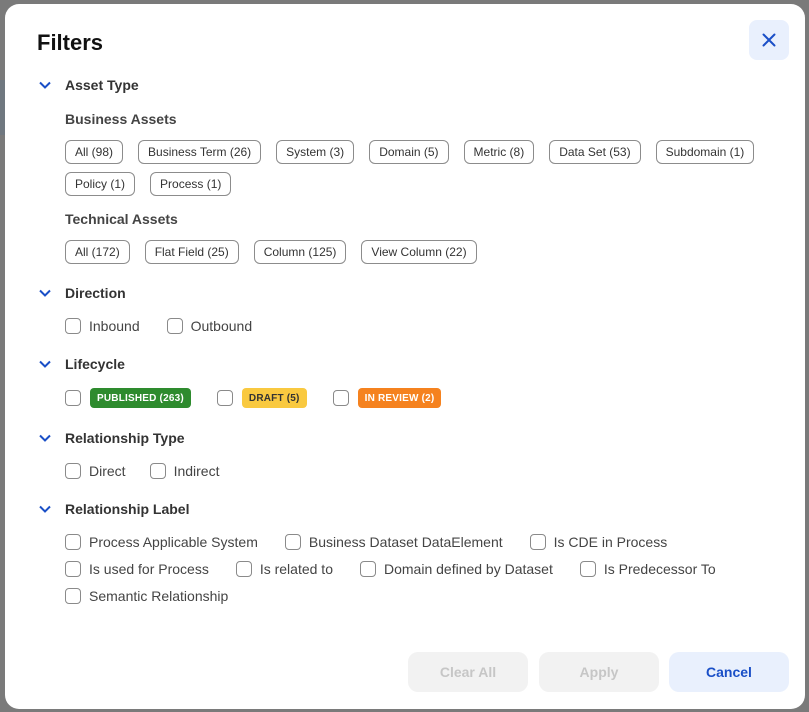  I want to click on close-icon, so click(769, 40).